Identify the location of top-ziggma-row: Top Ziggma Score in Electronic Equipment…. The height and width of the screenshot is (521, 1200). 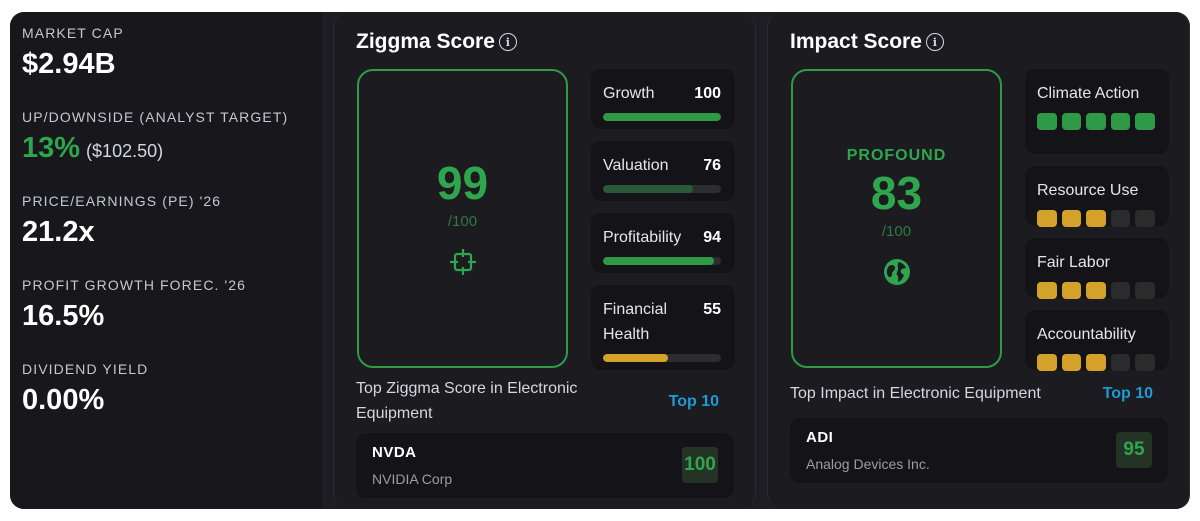
(537, 401).